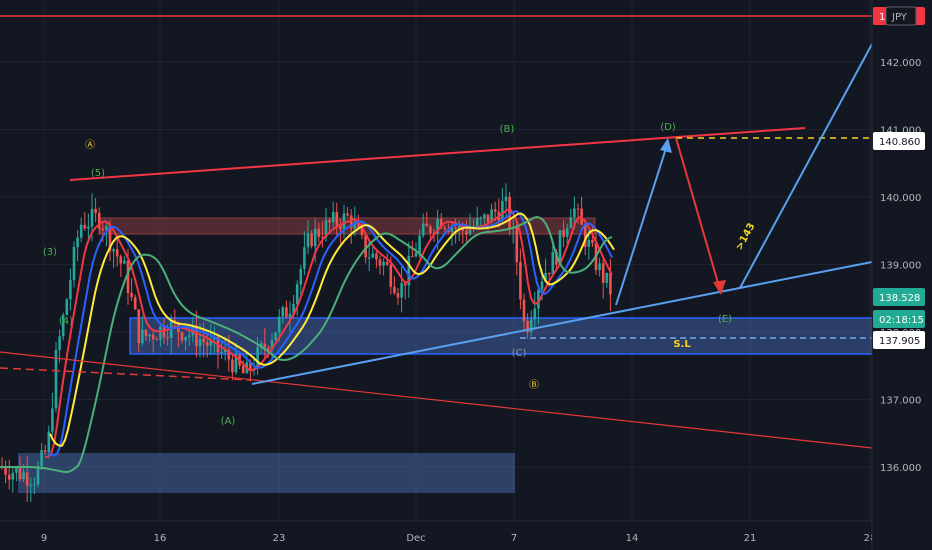 The width and height of the screenshot is (932, 550). I want to click on y-tick-label: 136.000, so click(900, 468).